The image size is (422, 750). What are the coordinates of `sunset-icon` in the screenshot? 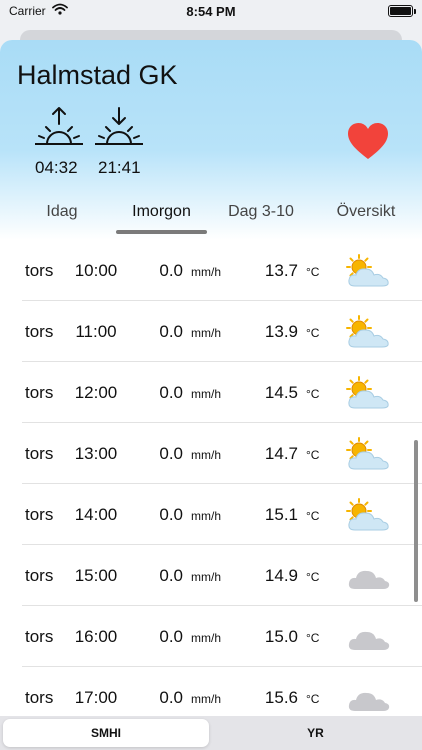 It's located at (119, 130).